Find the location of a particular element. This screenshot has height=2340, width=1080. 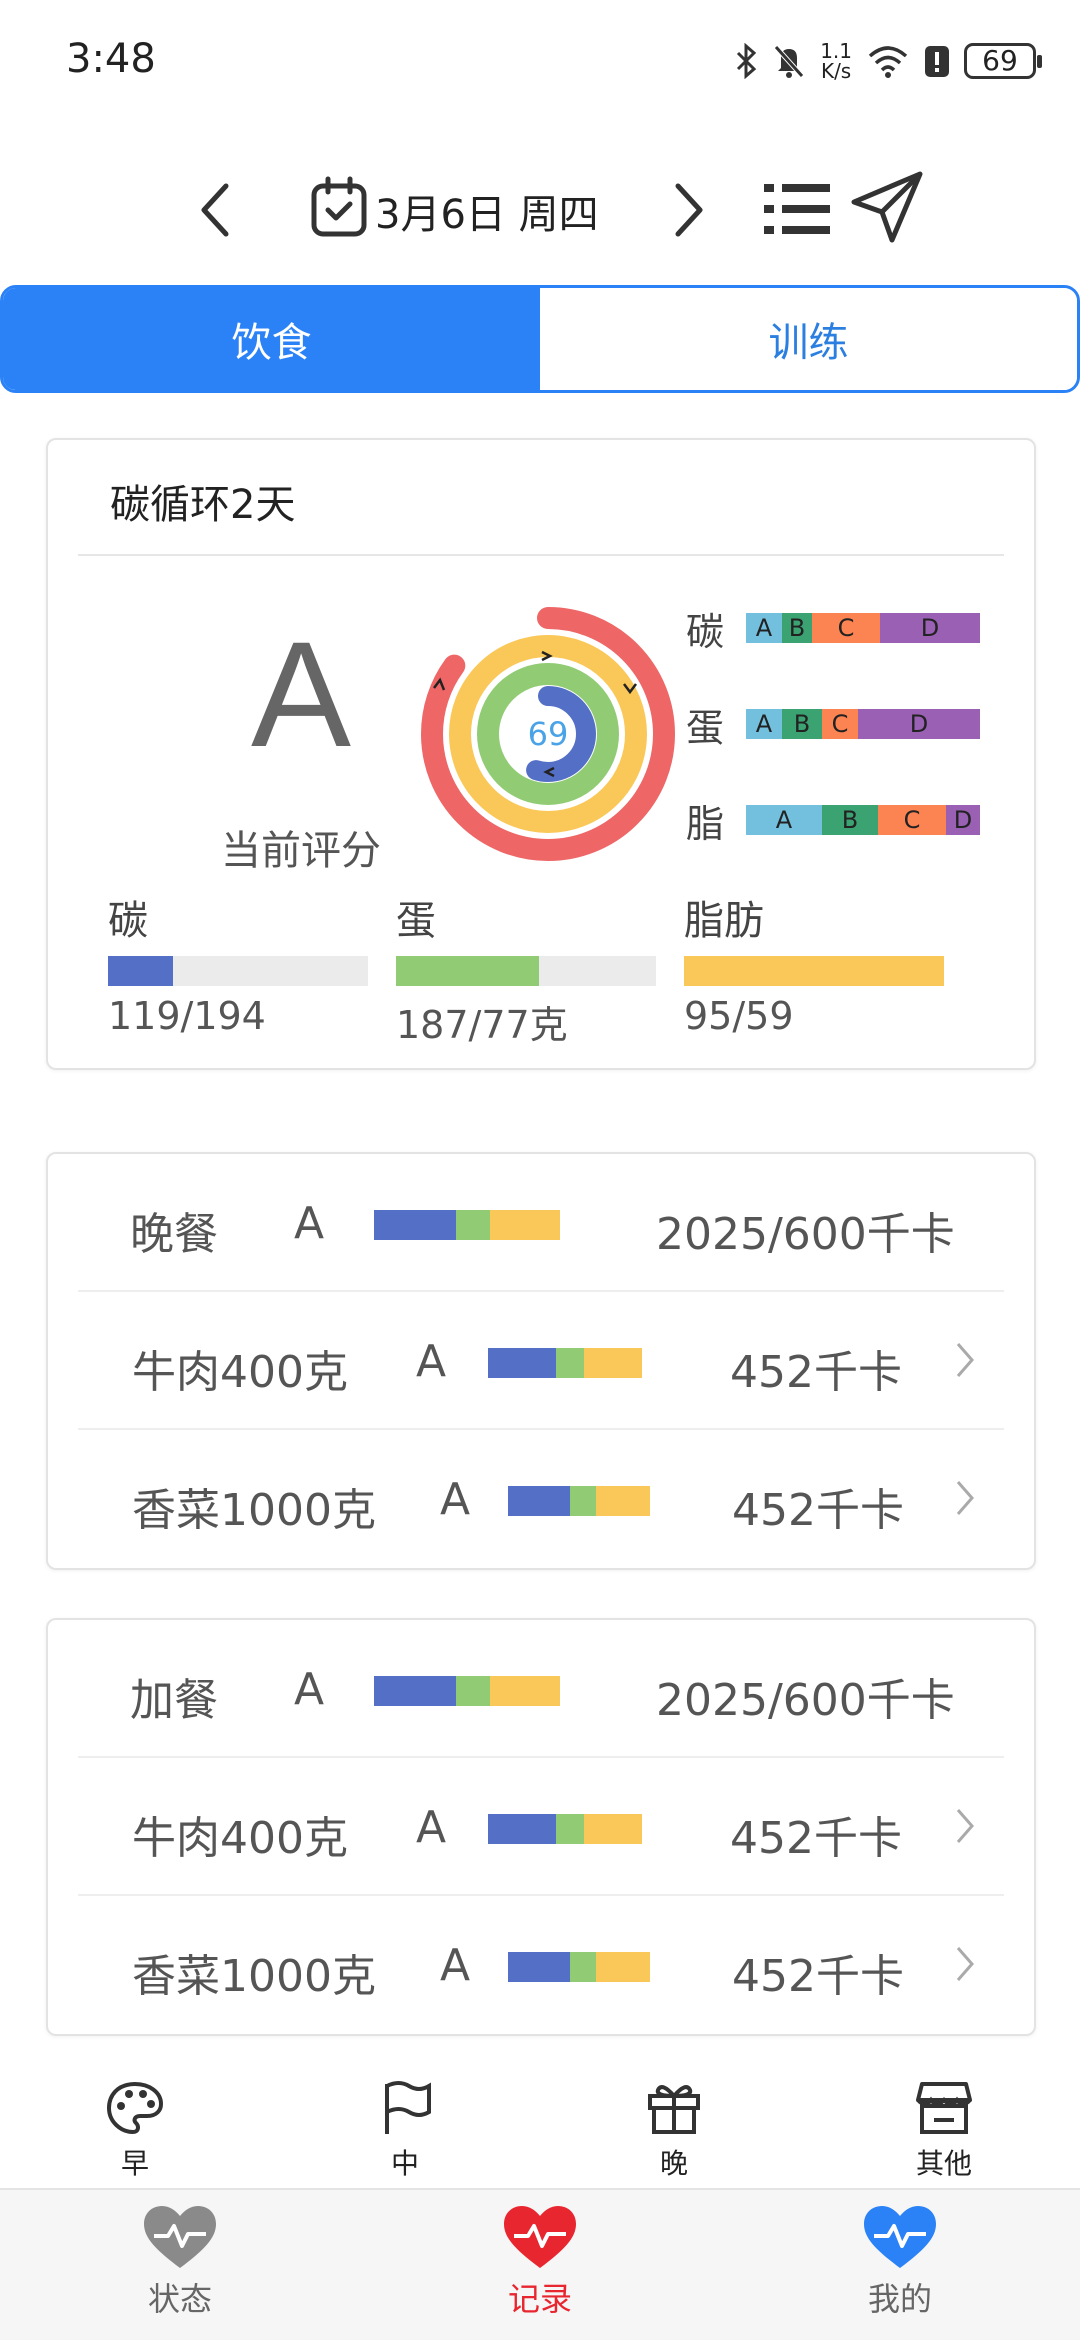

nav-mine: 我的 is located at coordinates (900, 2262).